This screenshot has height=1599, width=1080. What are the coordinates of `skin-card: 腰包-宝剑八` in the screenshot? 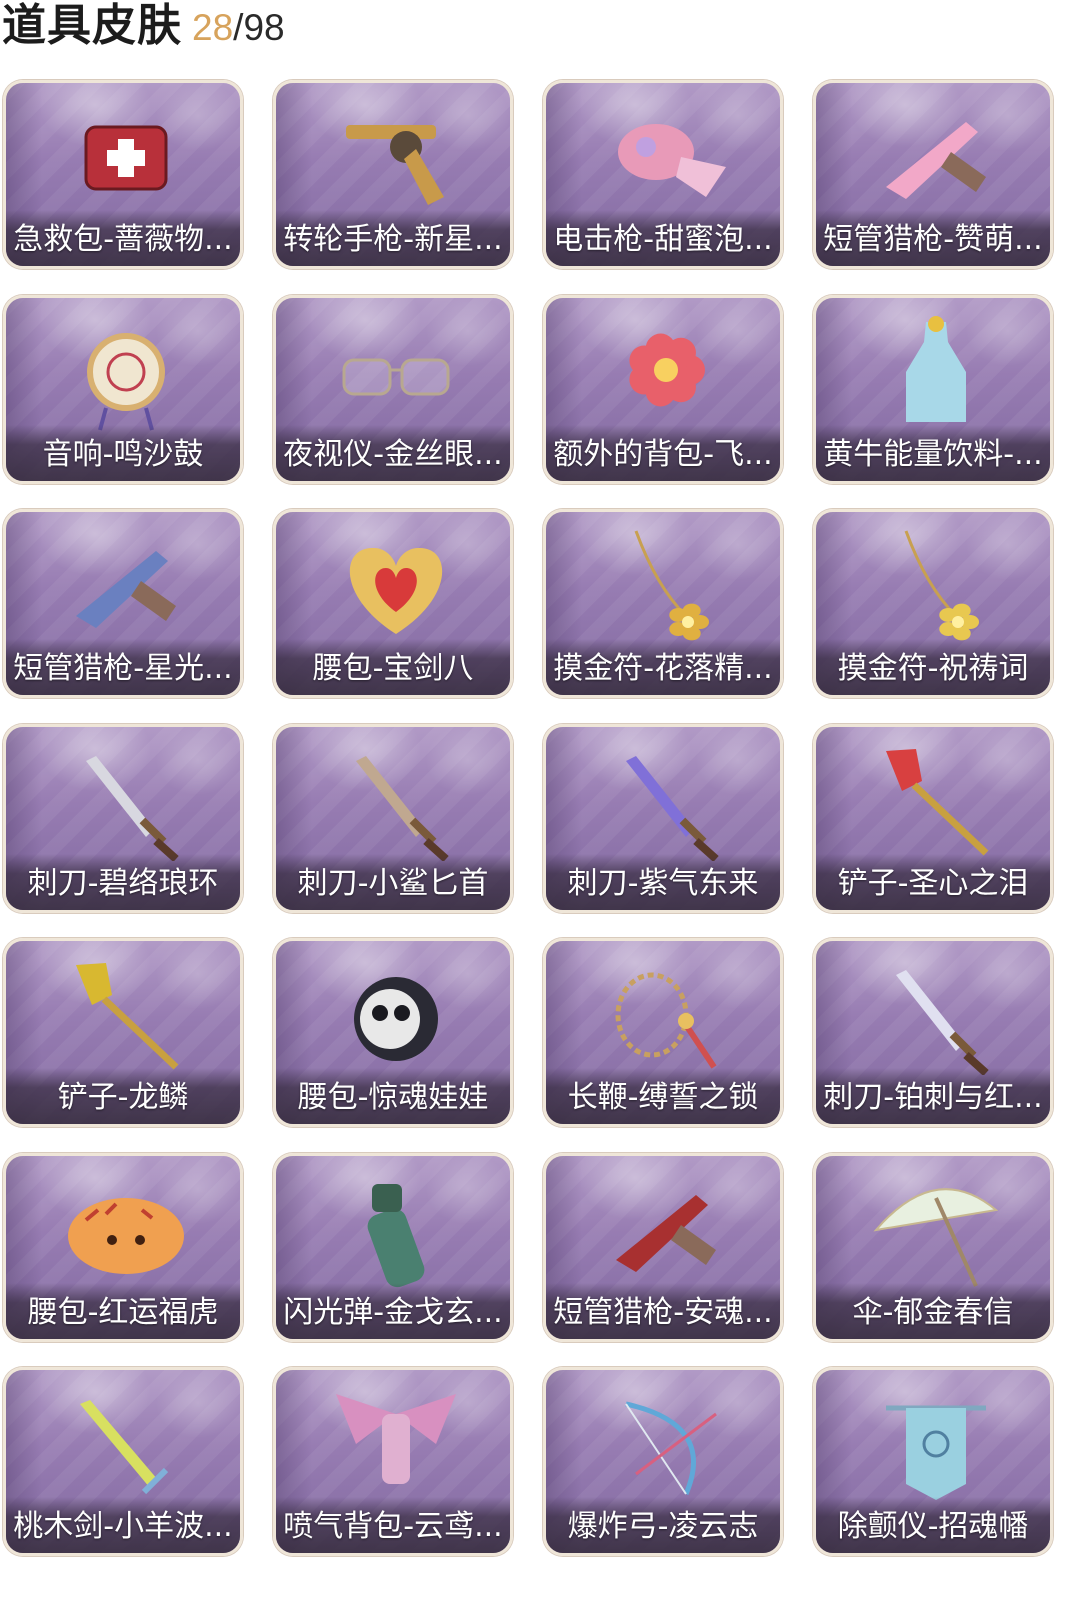 It's located at (393, 603).